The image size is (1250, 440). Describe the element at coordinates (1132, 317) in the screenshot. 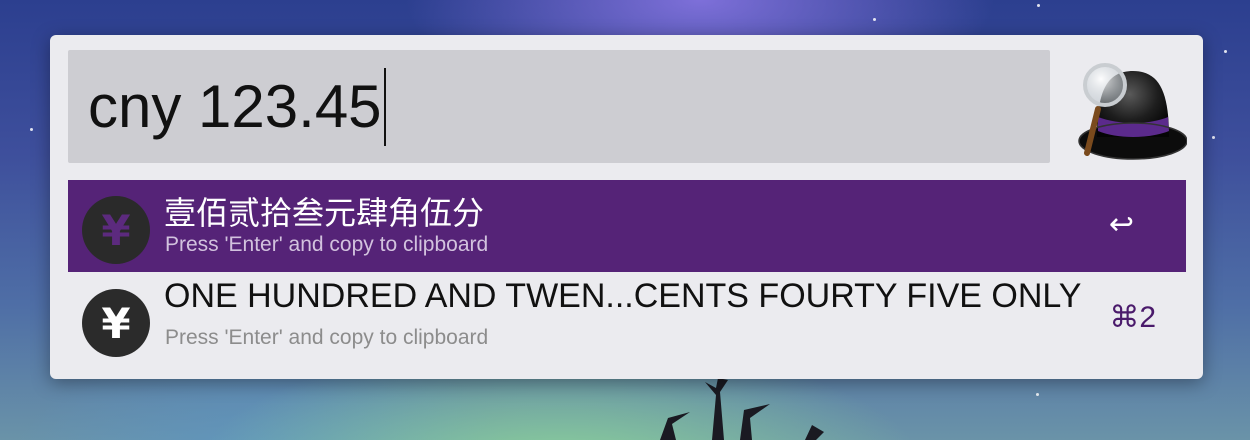

I see `shortcut-hint: ⌘2` at that location.